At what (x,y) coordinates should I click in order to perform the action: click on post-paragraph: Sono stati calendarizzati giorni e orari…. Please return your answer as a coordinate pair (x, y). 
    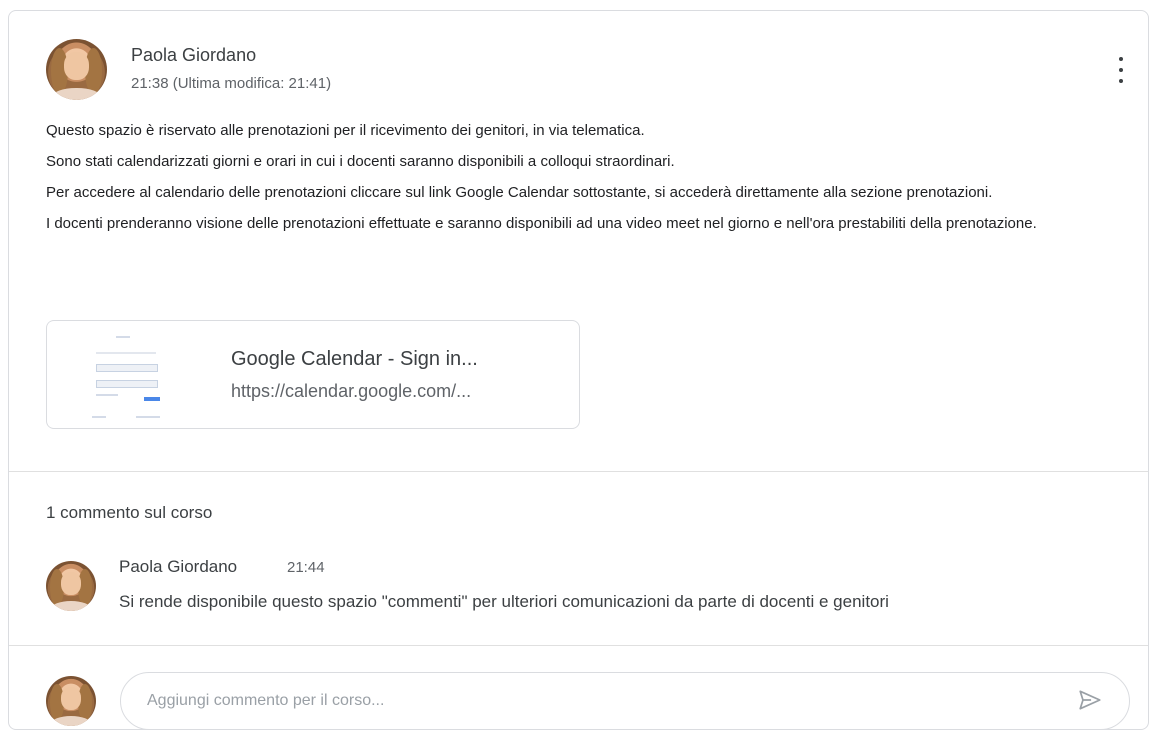
    Looking at the image, I should click on (360, 161).